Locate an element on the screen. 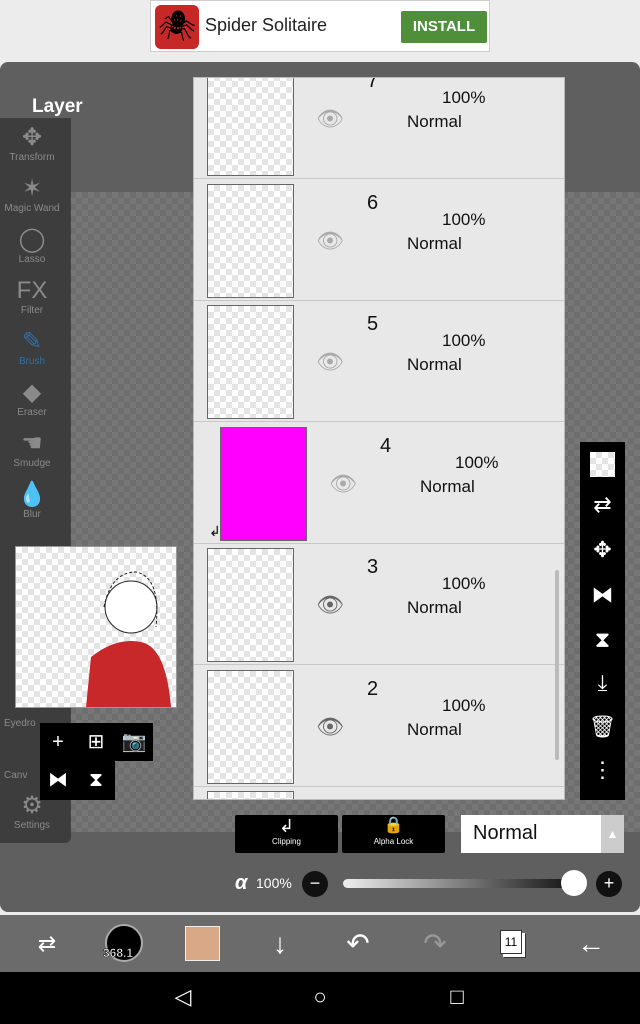  layer-tools: ⇄ ✥ ⧓ ⧗ ⤓ 🗑 ⋮ is located at coordinates (602, 621).